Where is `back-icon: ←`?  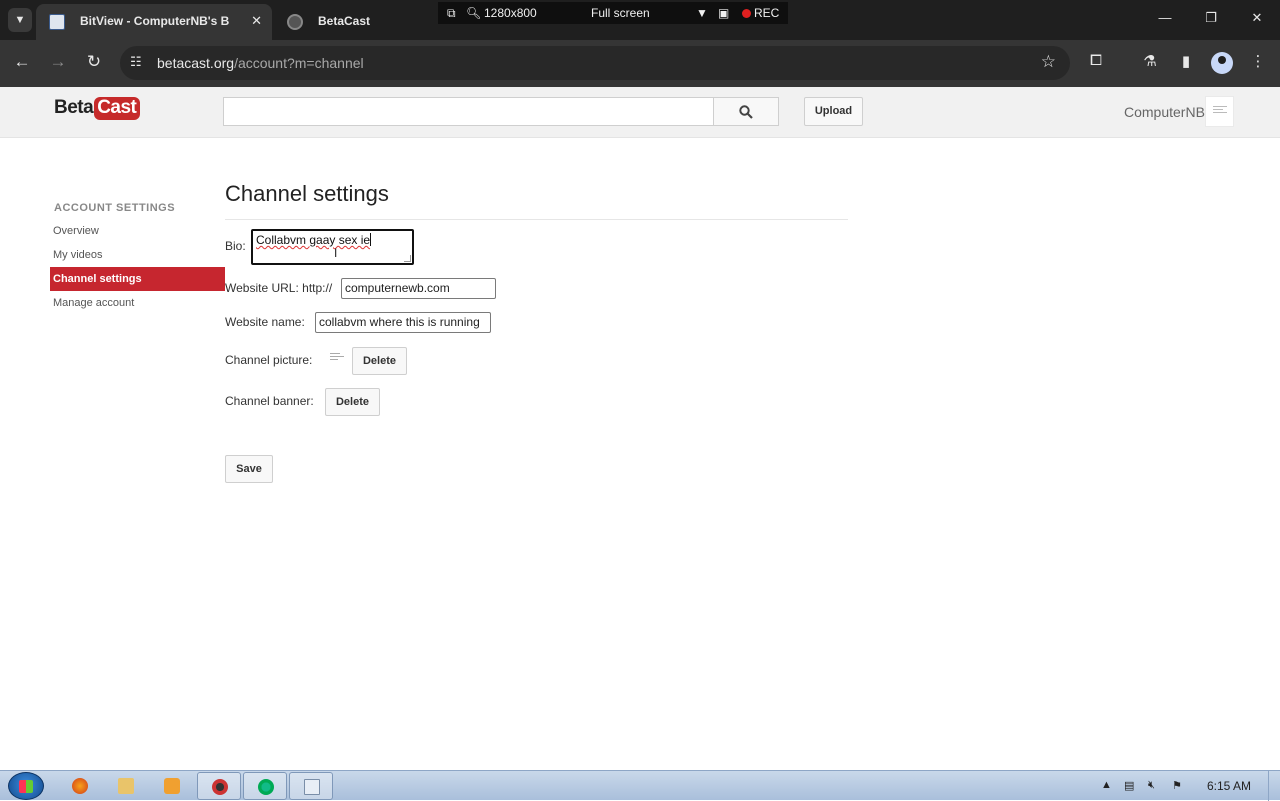
back-icon: ← is located at coordinates (22, 62).